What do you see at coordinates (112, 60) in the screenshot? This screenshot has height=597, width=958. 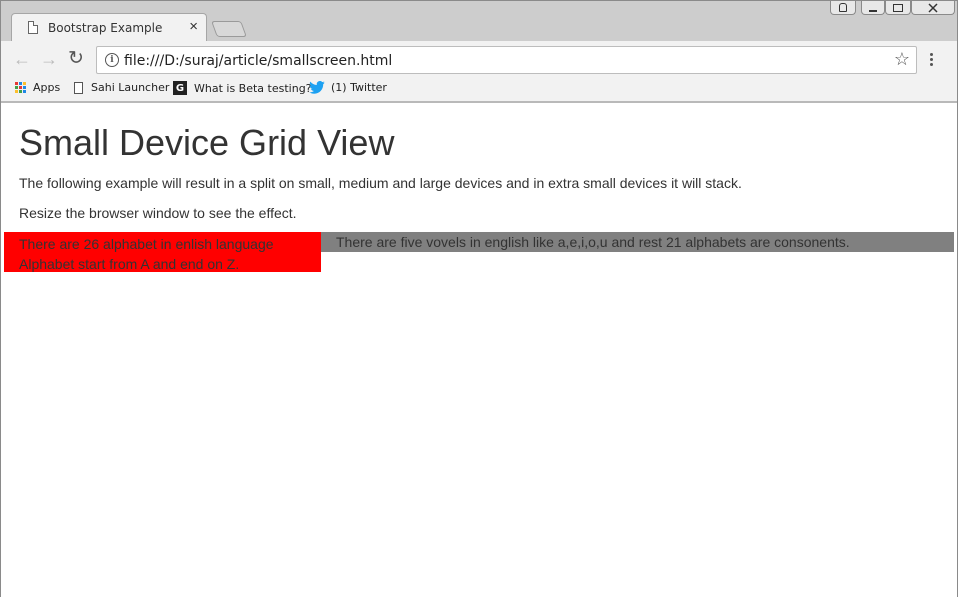 I see `info-icon: i` at bounding box center [112, 60].